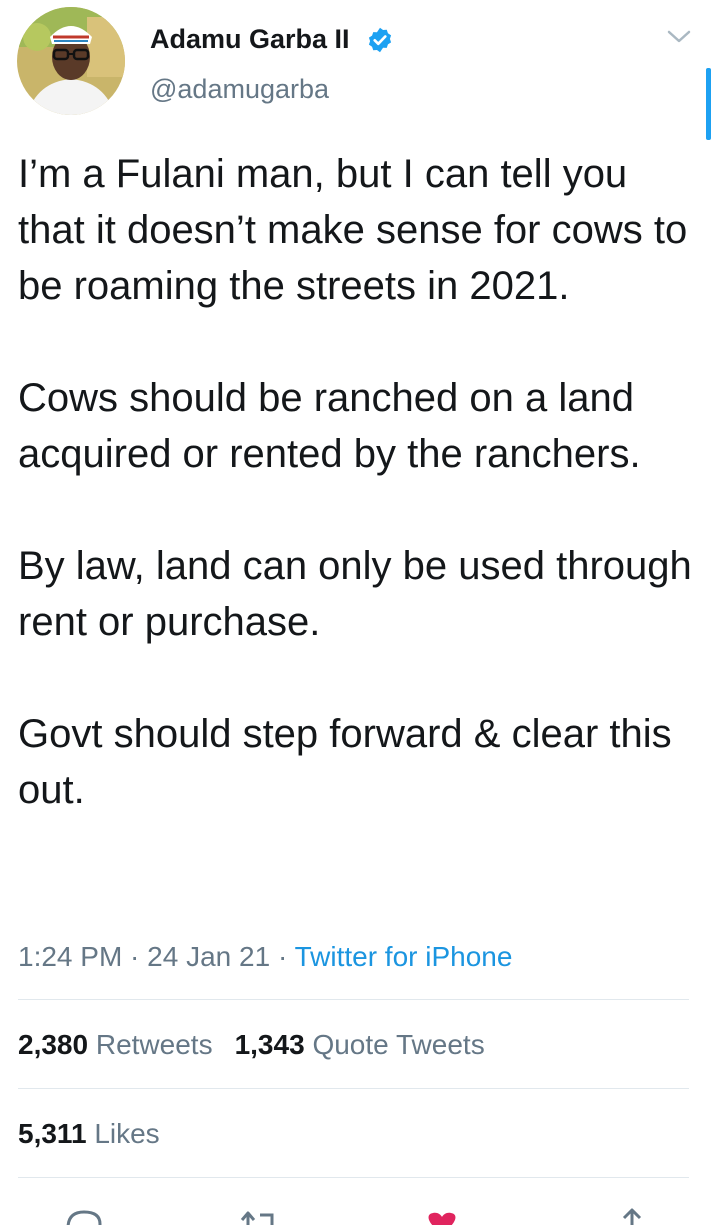  I want to click on quote-tweets-label: Quote Tweets, so click(398, 1044).